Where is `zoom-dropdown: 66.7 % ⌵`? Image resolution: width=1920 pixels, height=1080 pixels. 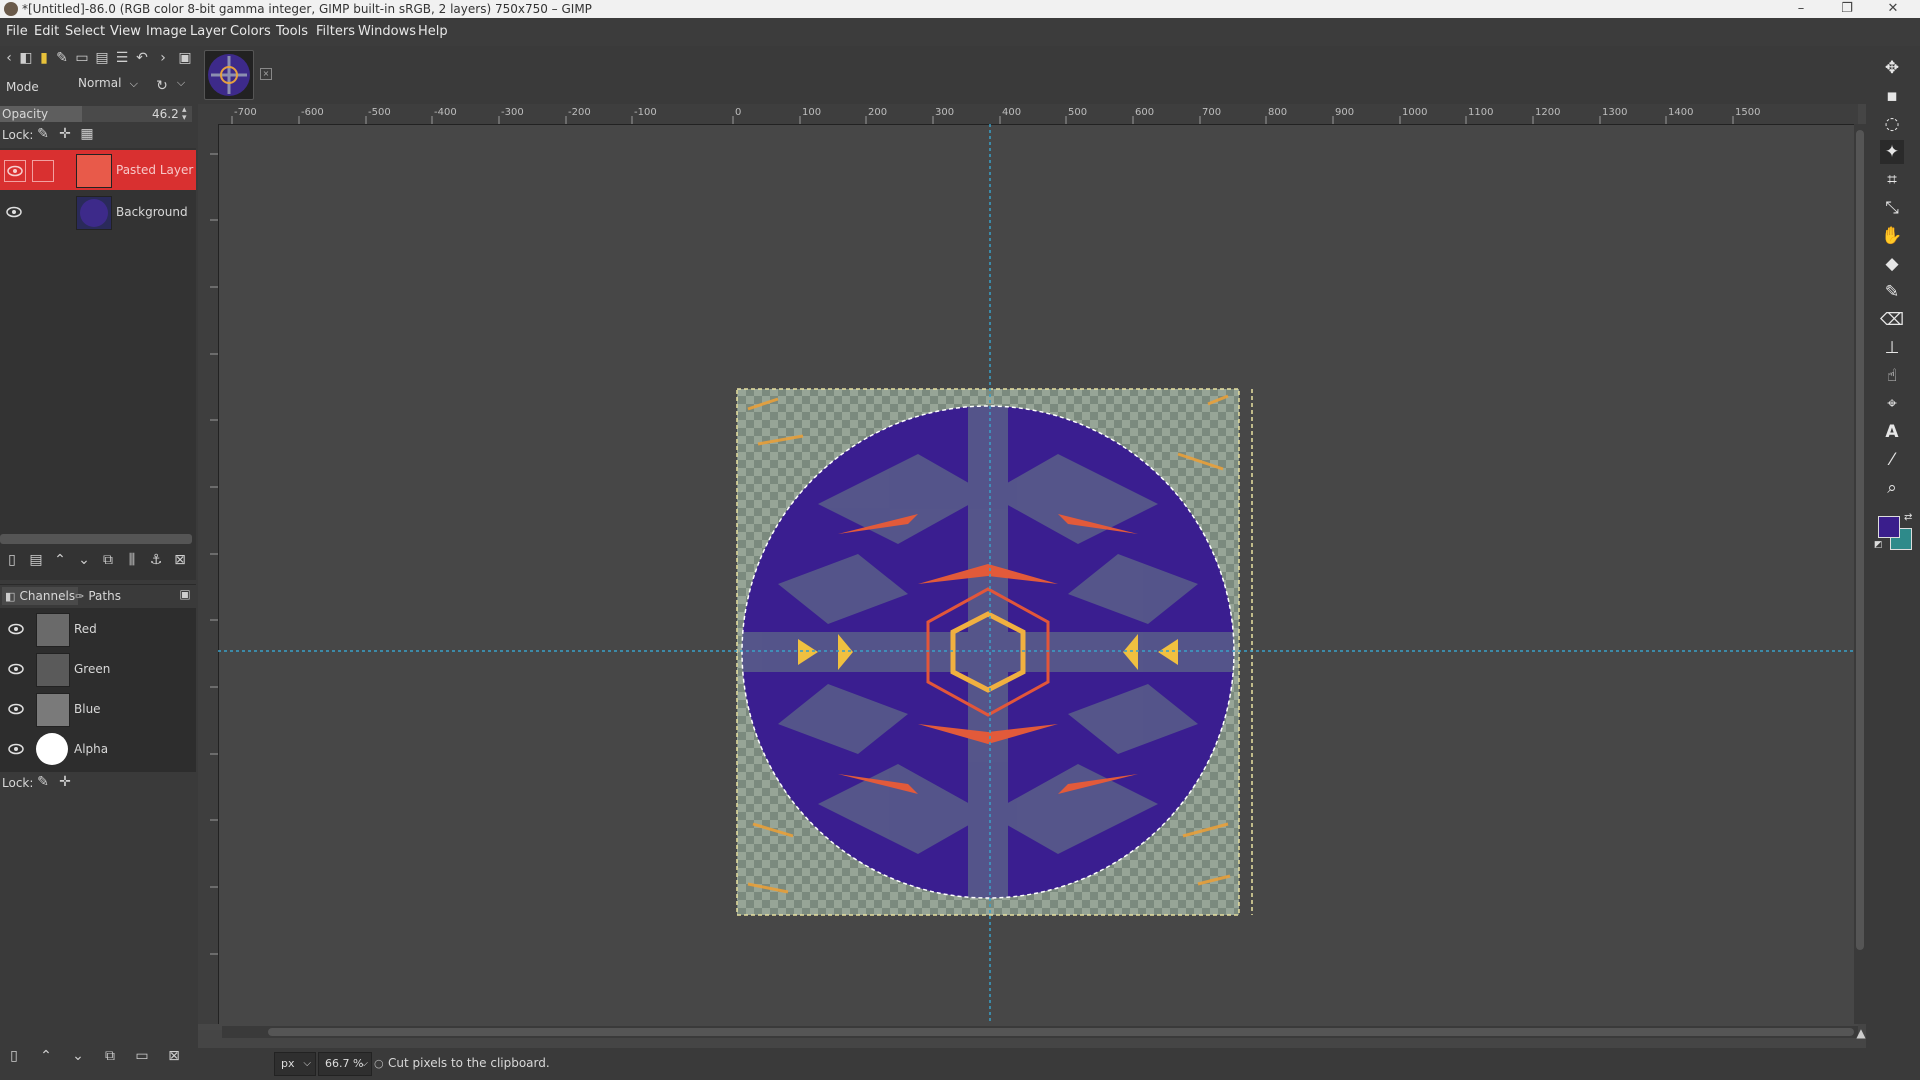 zoom-dropdown: 66.7 % ⌵ is located at coordinates (345, 1064).